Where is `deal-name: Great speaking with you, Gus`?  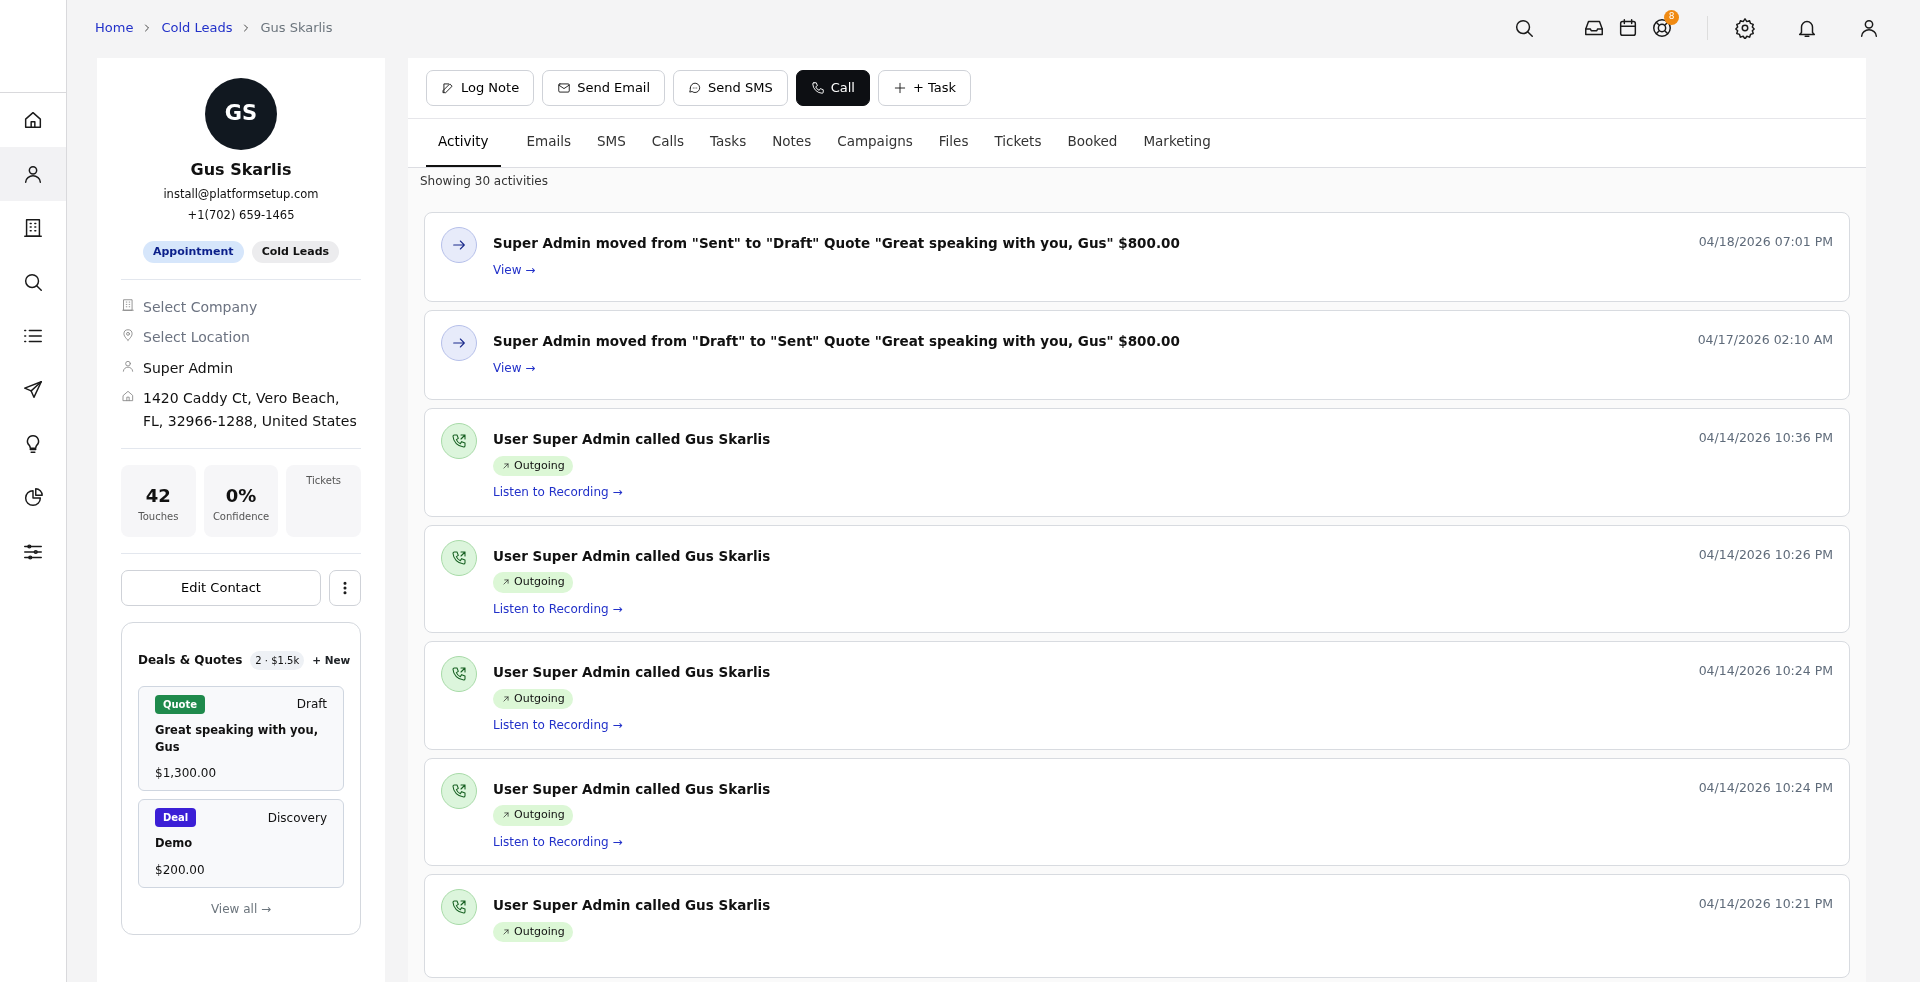 deal-name: Great speaking with you, Gus is located at coordinates (237, 739).